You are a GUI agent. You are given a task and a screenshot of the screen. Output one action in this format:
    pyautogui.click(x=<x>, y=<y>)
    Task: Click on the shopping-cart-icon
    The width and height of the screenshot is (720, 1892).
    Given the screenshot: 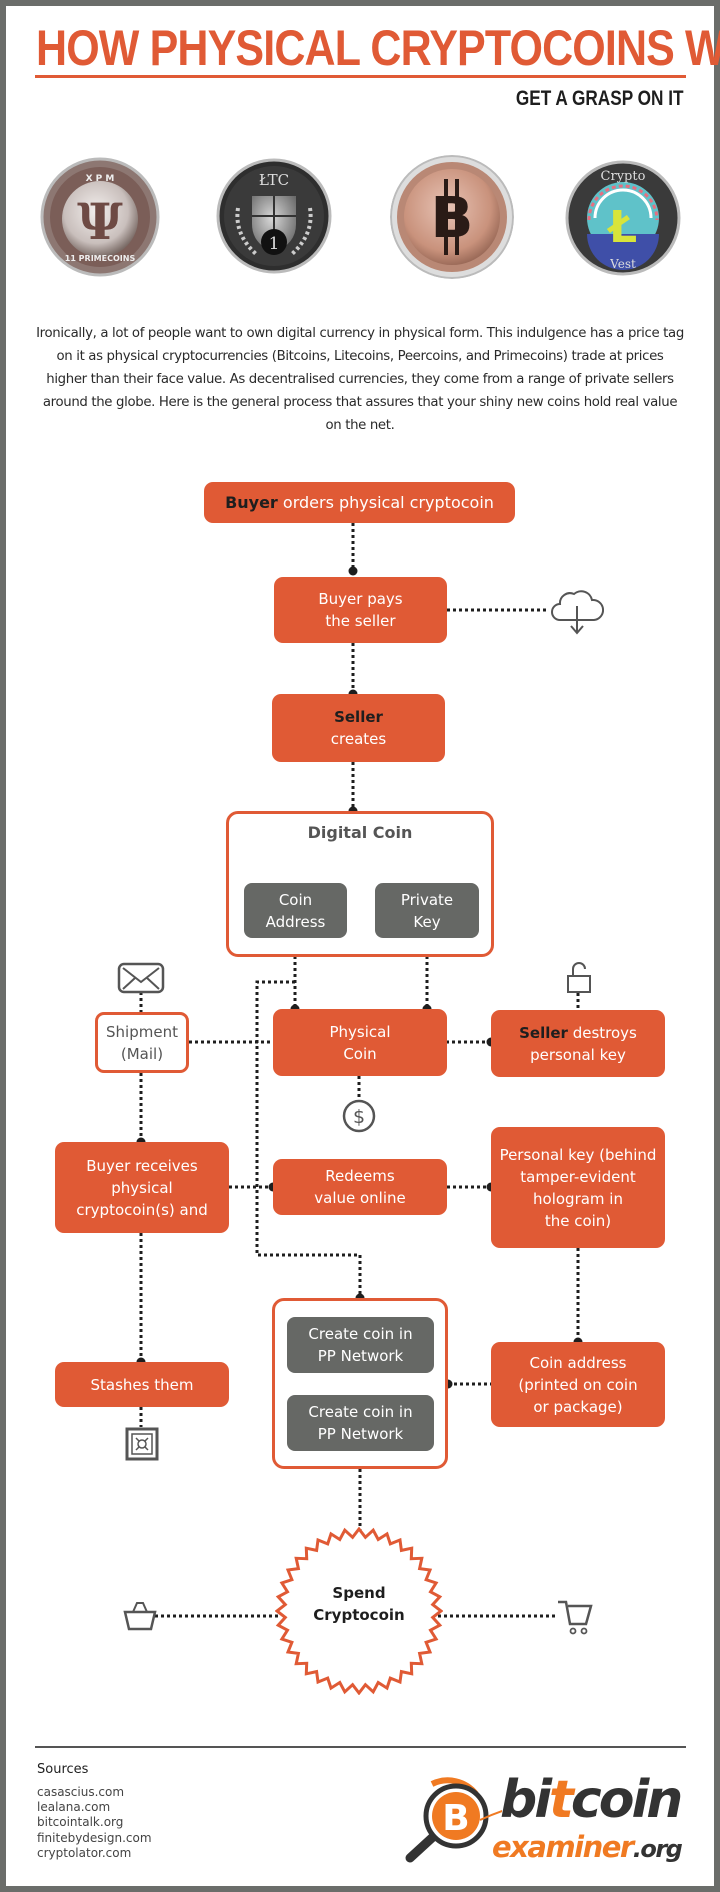 What is the action you would take?
    pyautogui.click(x=575, y=1617)
    